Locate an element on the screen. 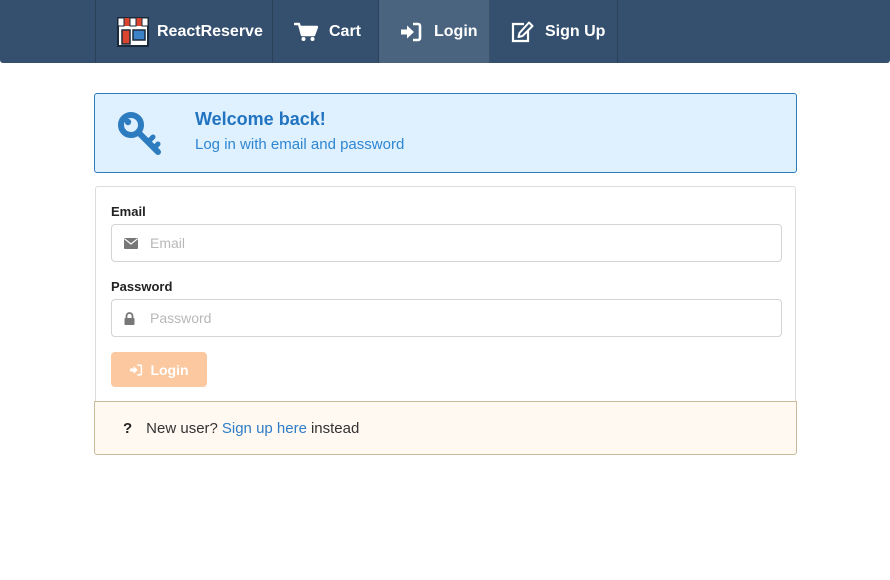 The width and height of the screenshot is (890, 580). nav-login: Login is located at coordinates (434, 31).